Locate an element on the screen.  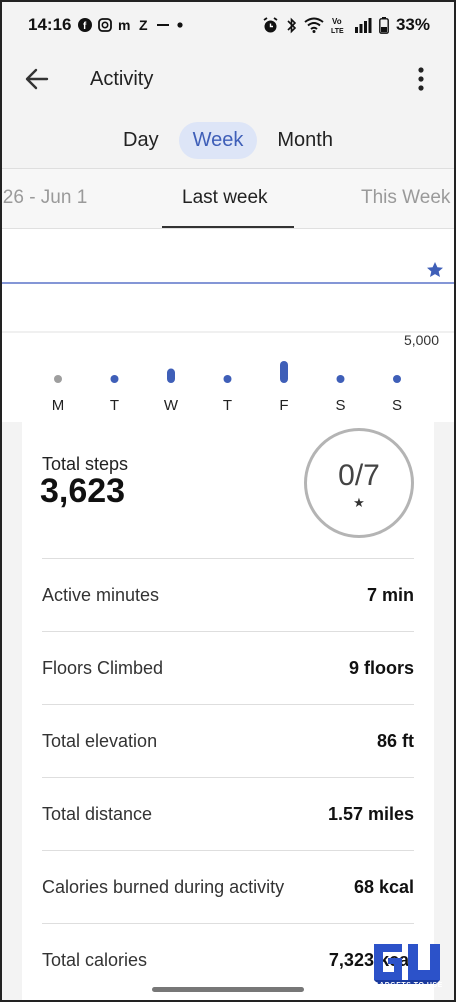
date-range-tabs: y 26 - Jun 1 Last week This Week is located at coordinates (228, 198).